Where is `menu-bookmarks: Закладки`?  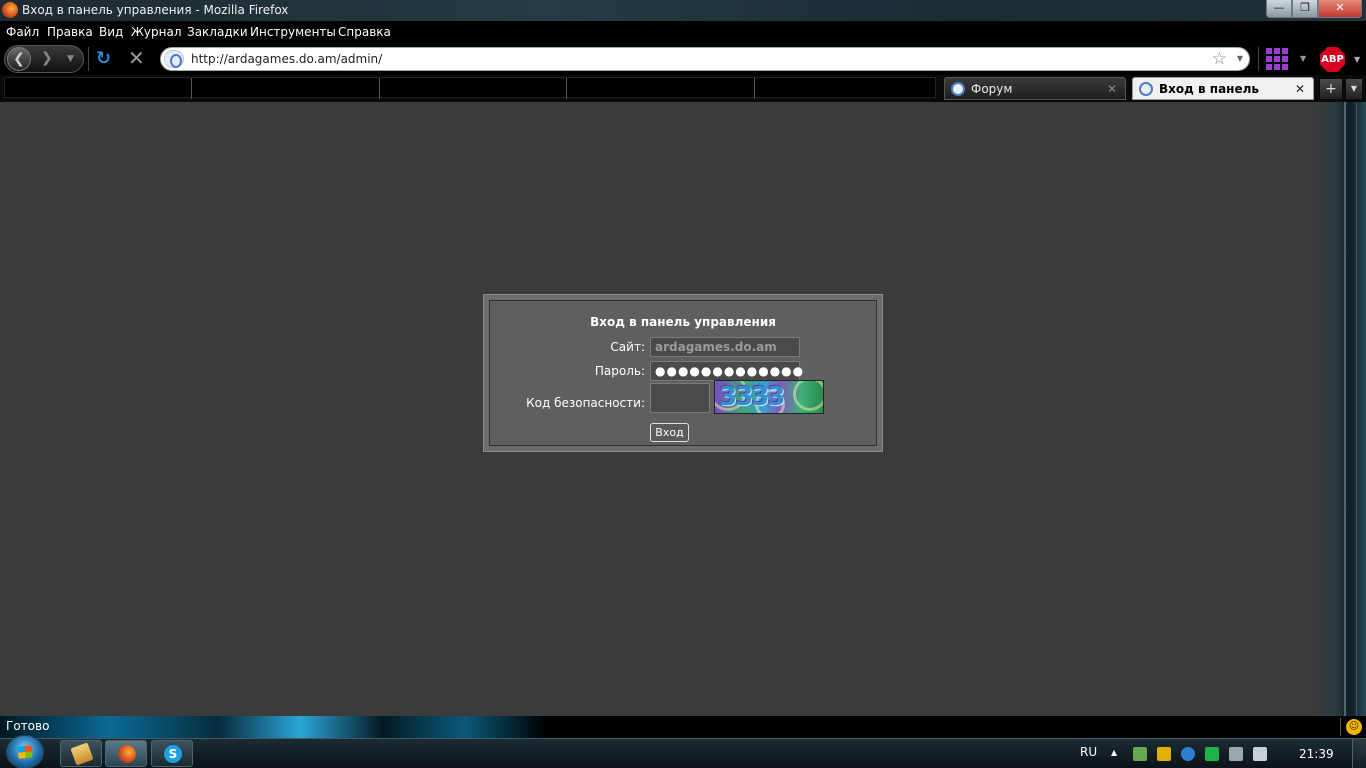
menu-bookmarks: Закладки is located at coordinates (217, 32).